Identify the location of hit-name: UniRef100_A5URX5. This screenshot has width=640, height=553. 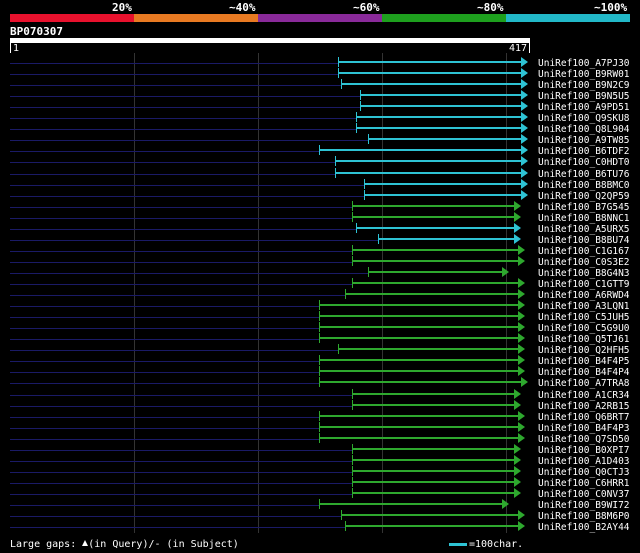
(584, 229).